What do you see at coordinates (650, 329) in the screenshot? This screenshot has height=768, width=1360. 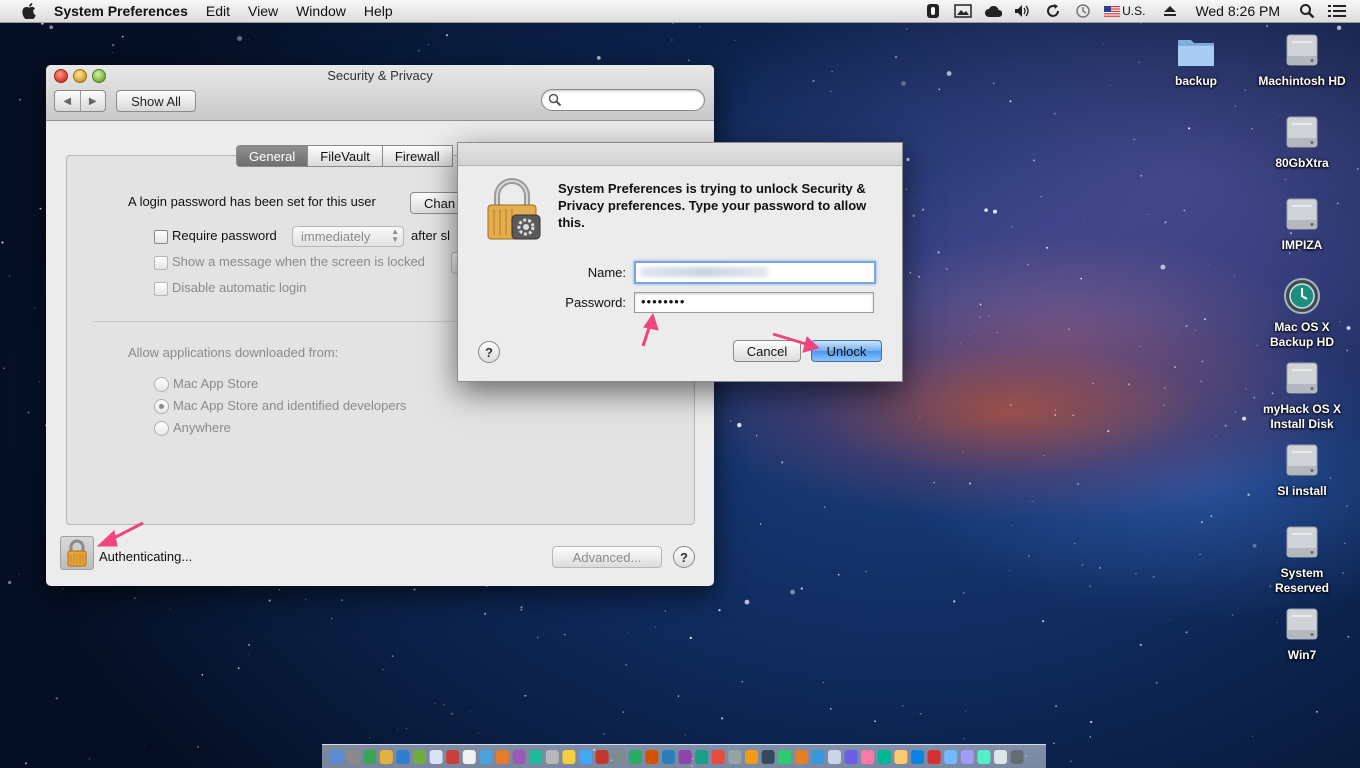 I see `annotation-arrow-password-icon` at bounding box center [650, 329].